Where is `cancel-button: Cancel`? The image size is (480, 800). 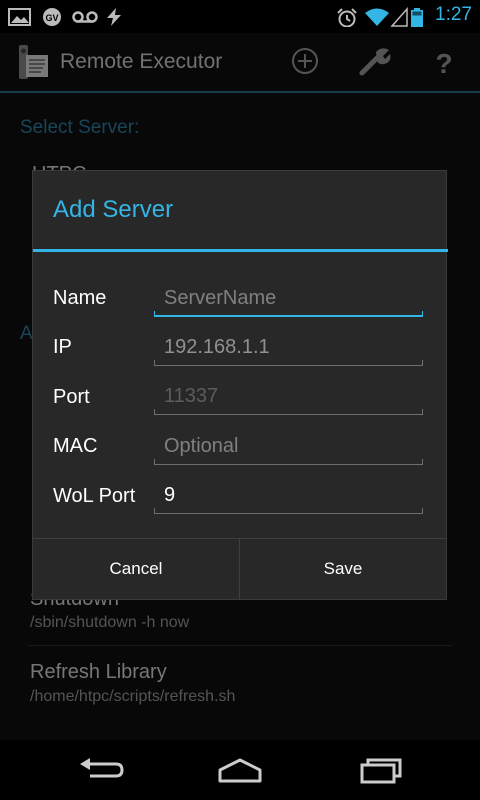
cancel-button: Cancel is located at coordinates (136, 569).